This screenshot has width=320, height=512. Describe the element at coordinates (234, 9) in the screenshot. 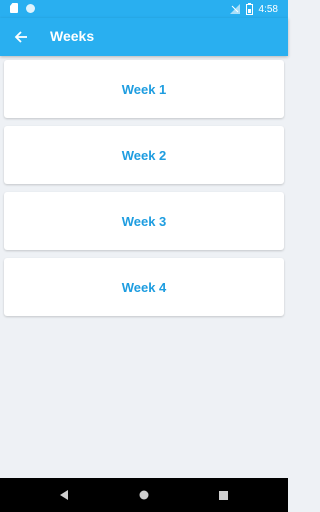

I see `signal-icon` at that location.